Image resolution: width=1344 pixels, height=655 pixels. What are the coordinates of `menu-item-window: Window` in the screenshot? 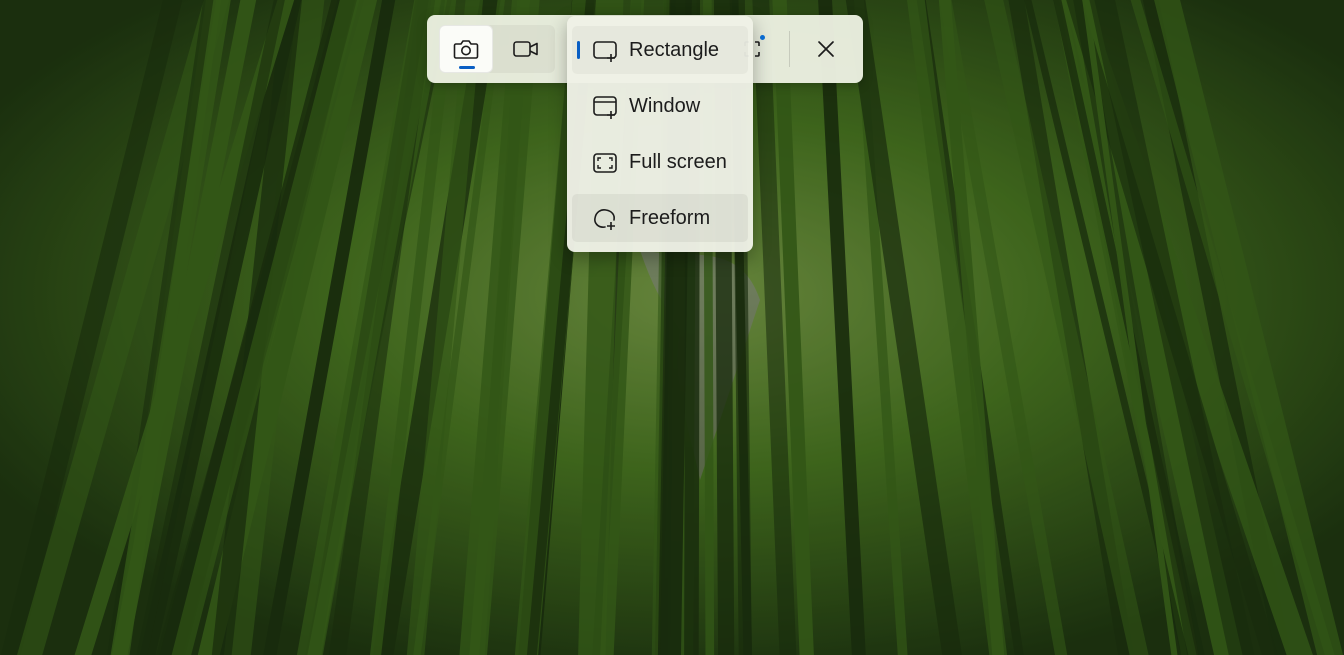 It's located at (660, 106).